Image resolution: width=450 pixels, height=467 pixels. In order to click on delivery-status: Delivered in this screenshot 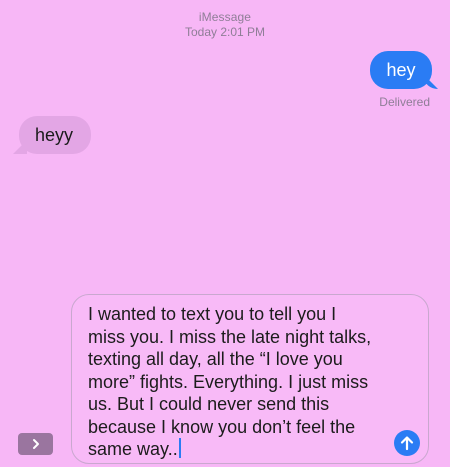, I will do `click(404, 102)`.